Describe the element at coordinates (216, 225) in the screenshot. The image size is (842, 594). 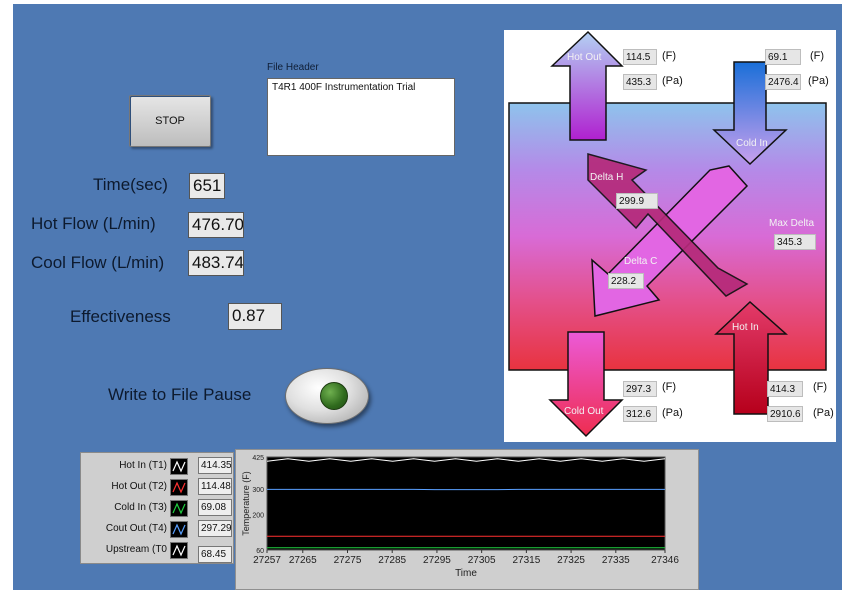
I see `hot-flow-value: 476.70` at that location.